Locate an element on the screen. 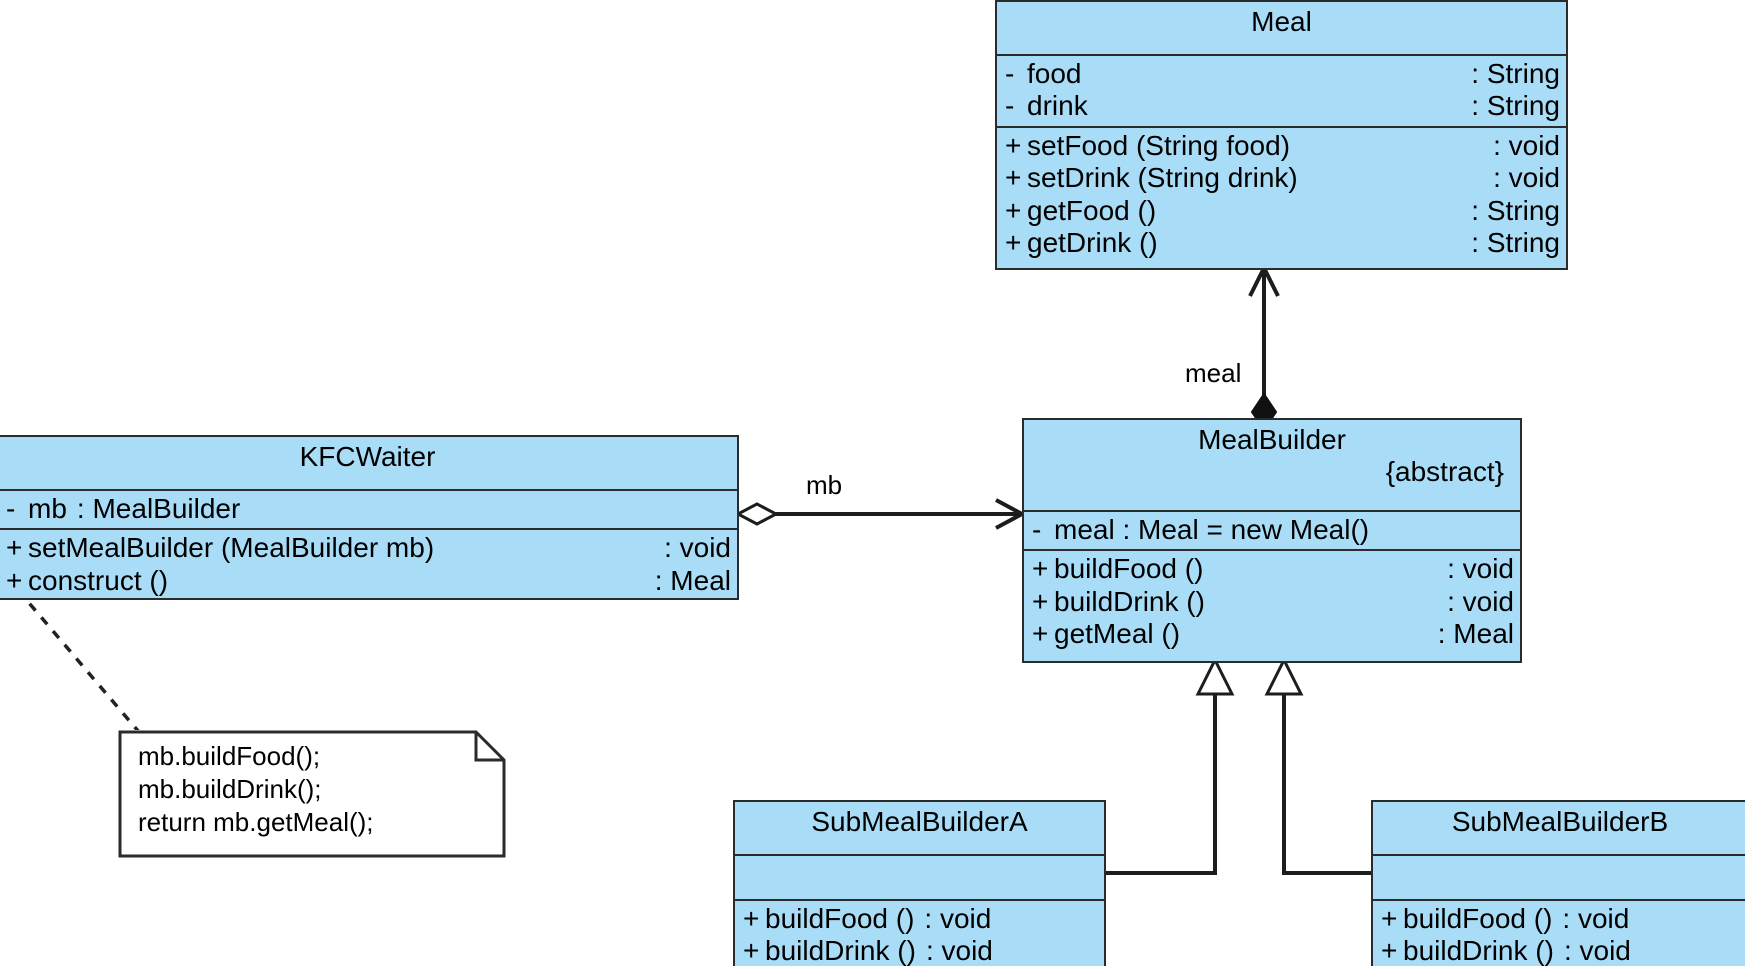  member-signature: setDrink (String drink) is located at coordinates (1162, 178).